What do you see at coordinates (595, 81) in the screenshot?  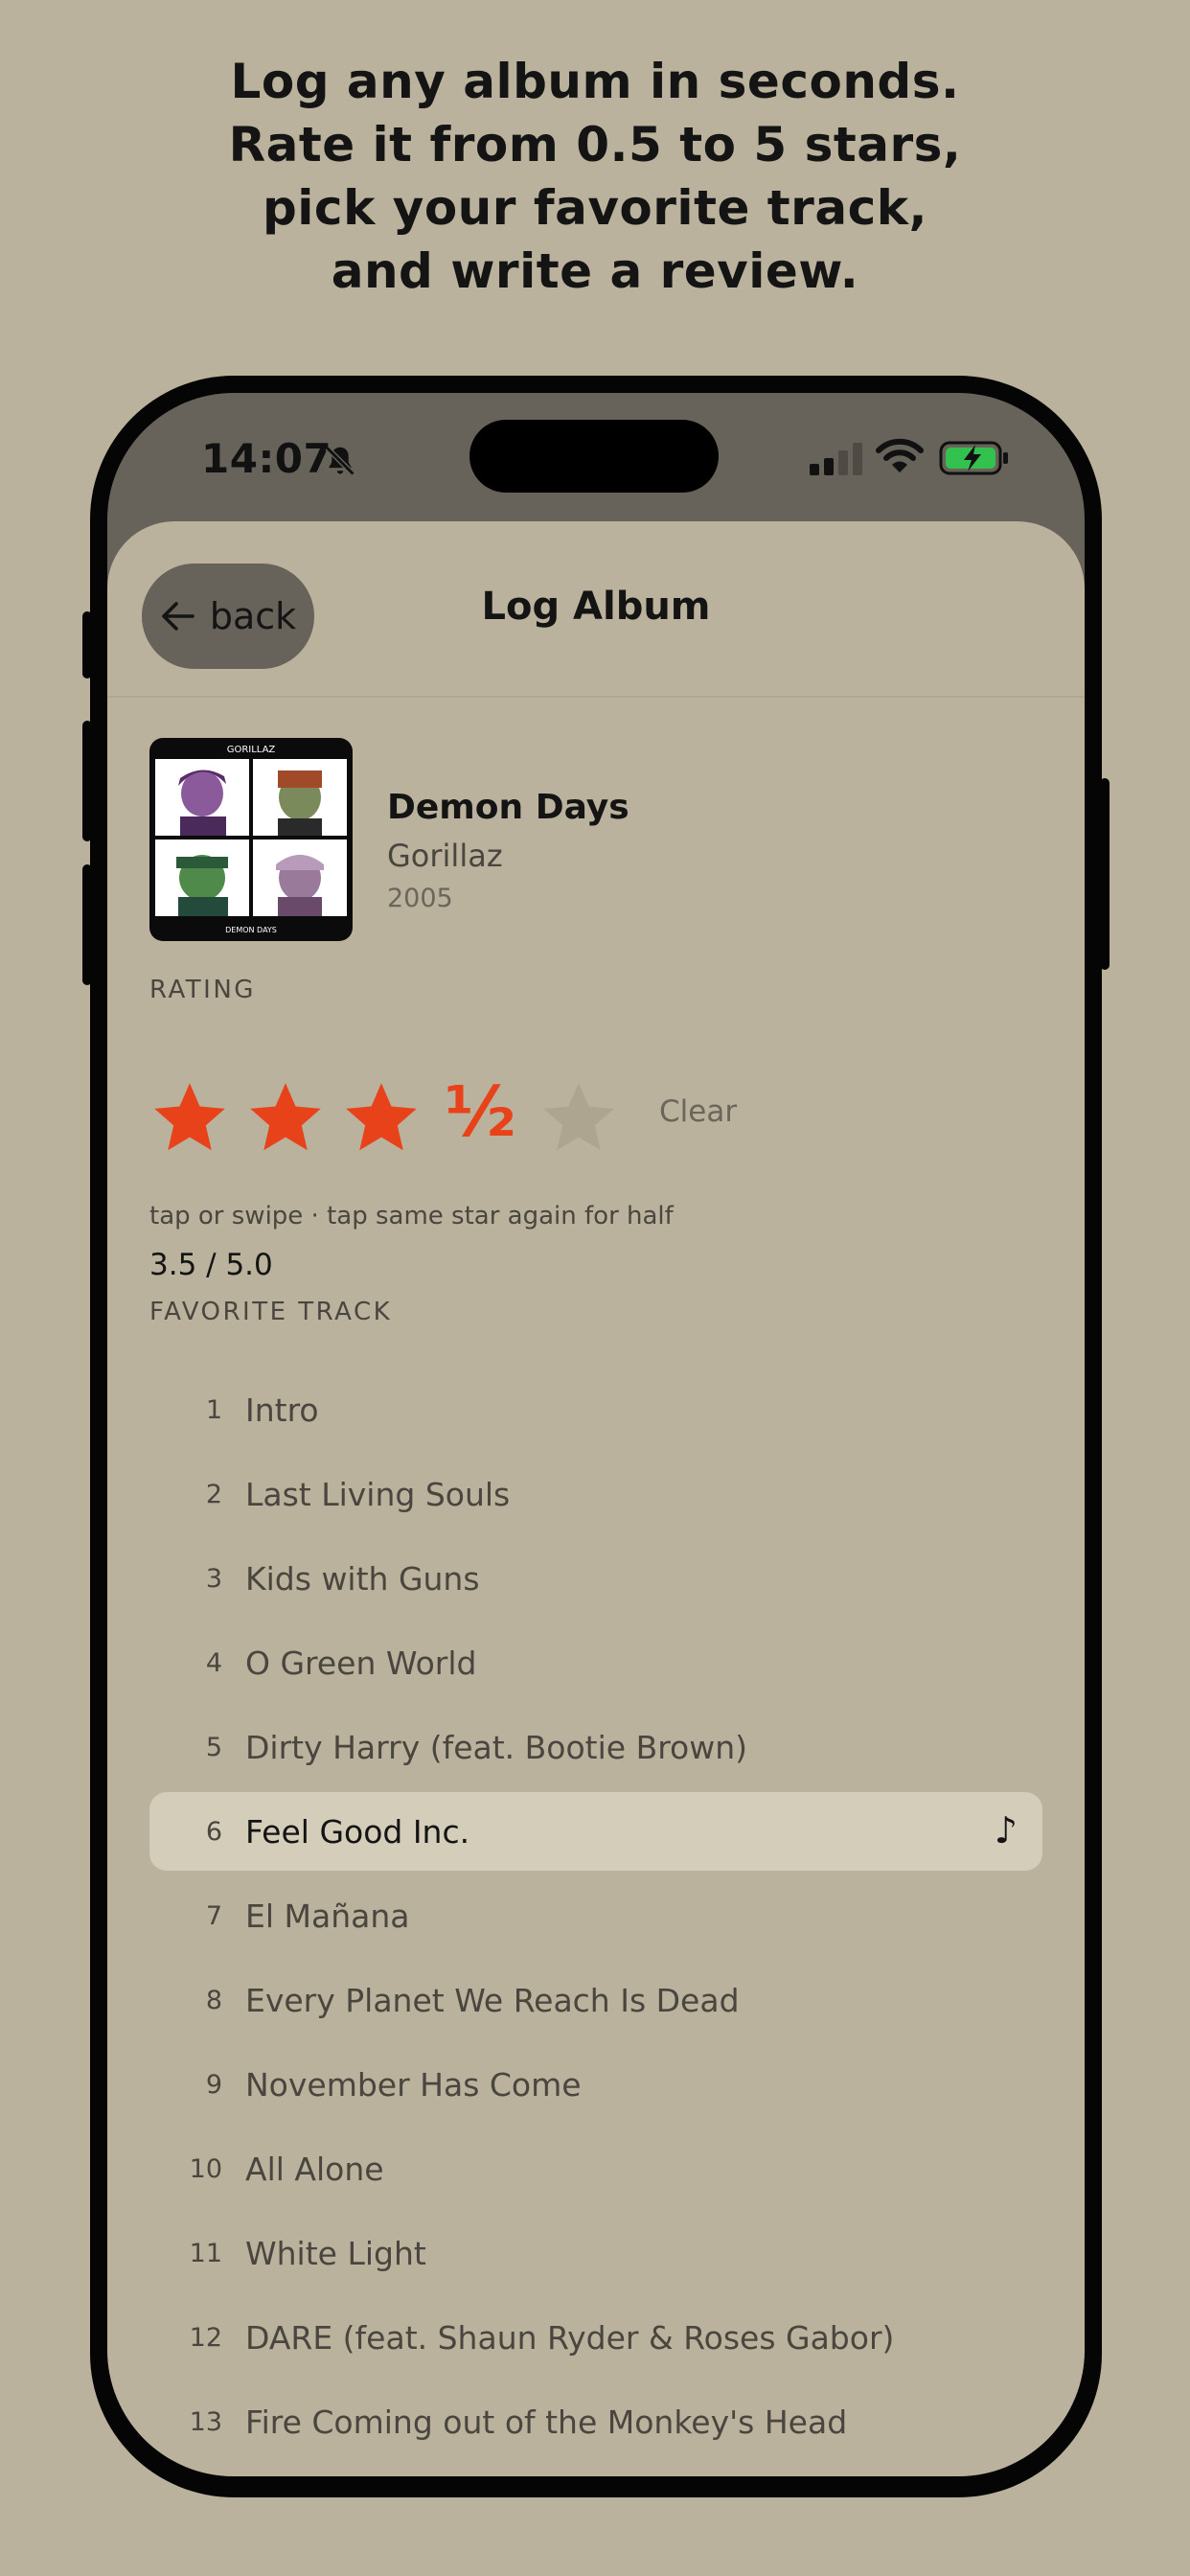 I see `headline-line-1: Log any album in seconds.` at bounding box center [595, 81].